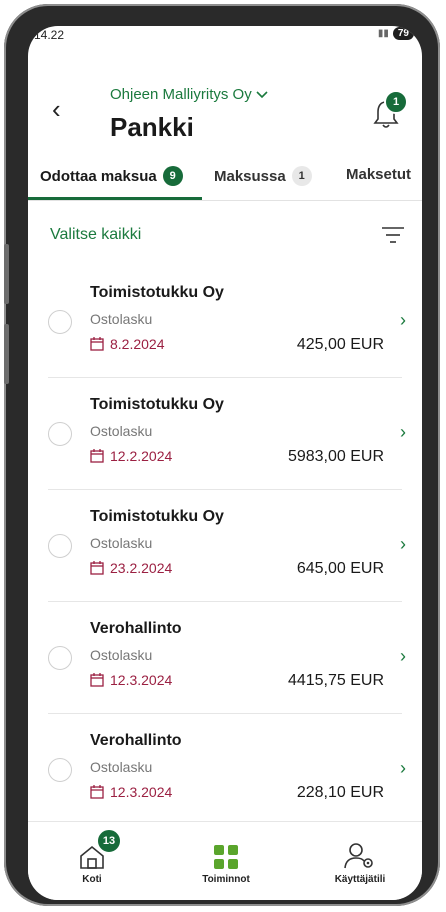 The width and height of the screenshot is (446, 912). Describe the element at coordinates (115, 198) in the screenshot. I see `tab-active-indicator` at that location.